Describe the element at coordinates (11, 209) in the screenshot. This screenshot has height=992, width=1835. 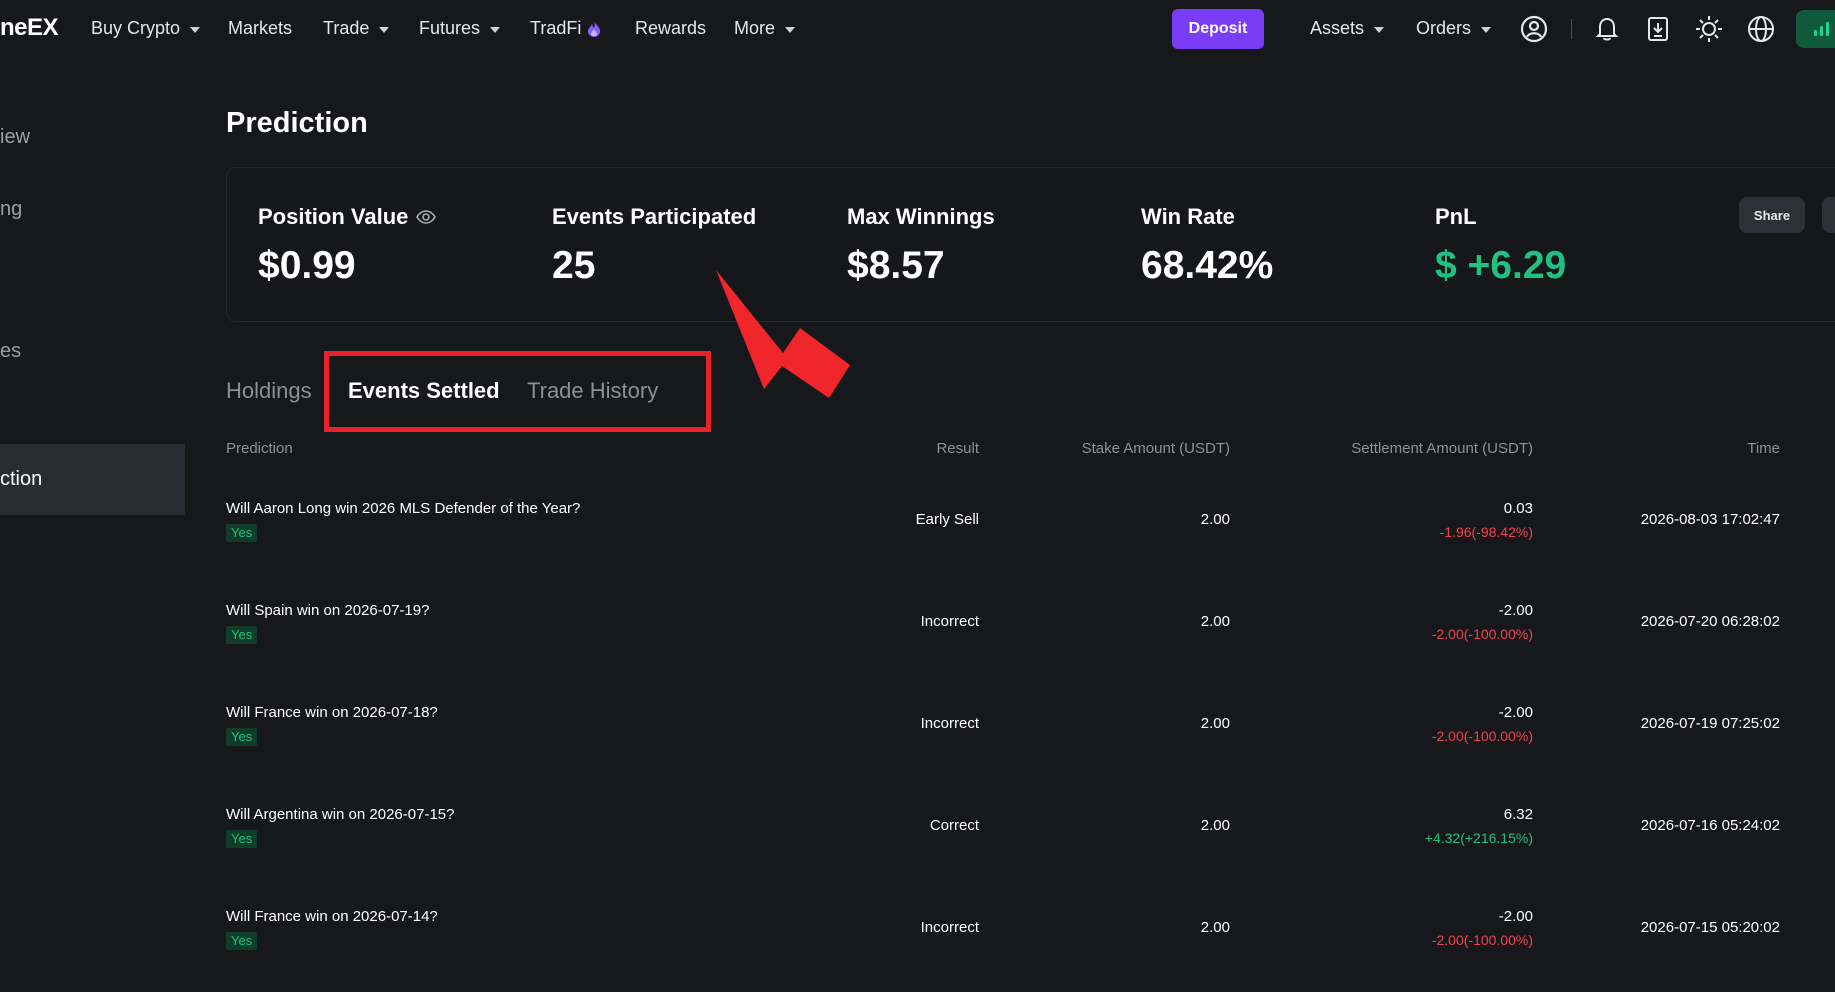
I see `sidebar-item-trading: ng` at that location.